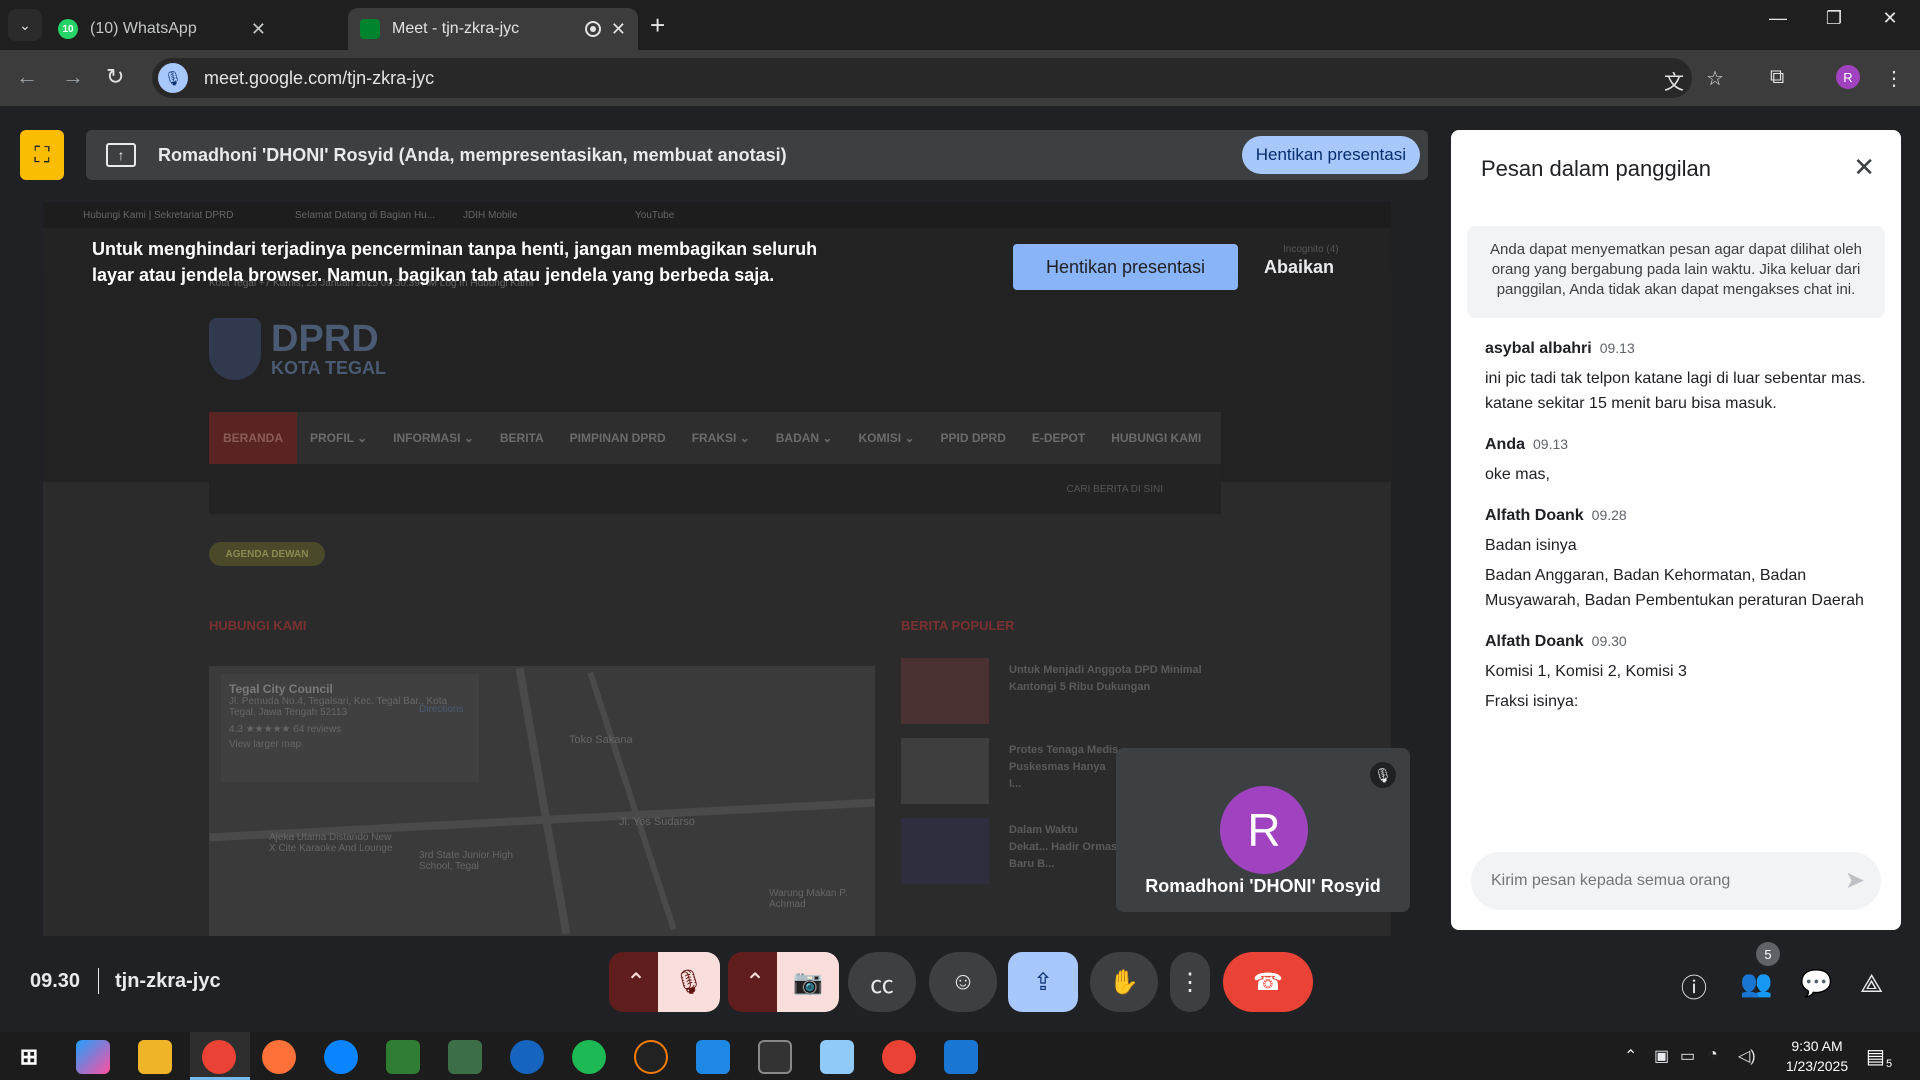  I want to click on maps-icon, so click(527, 1057).